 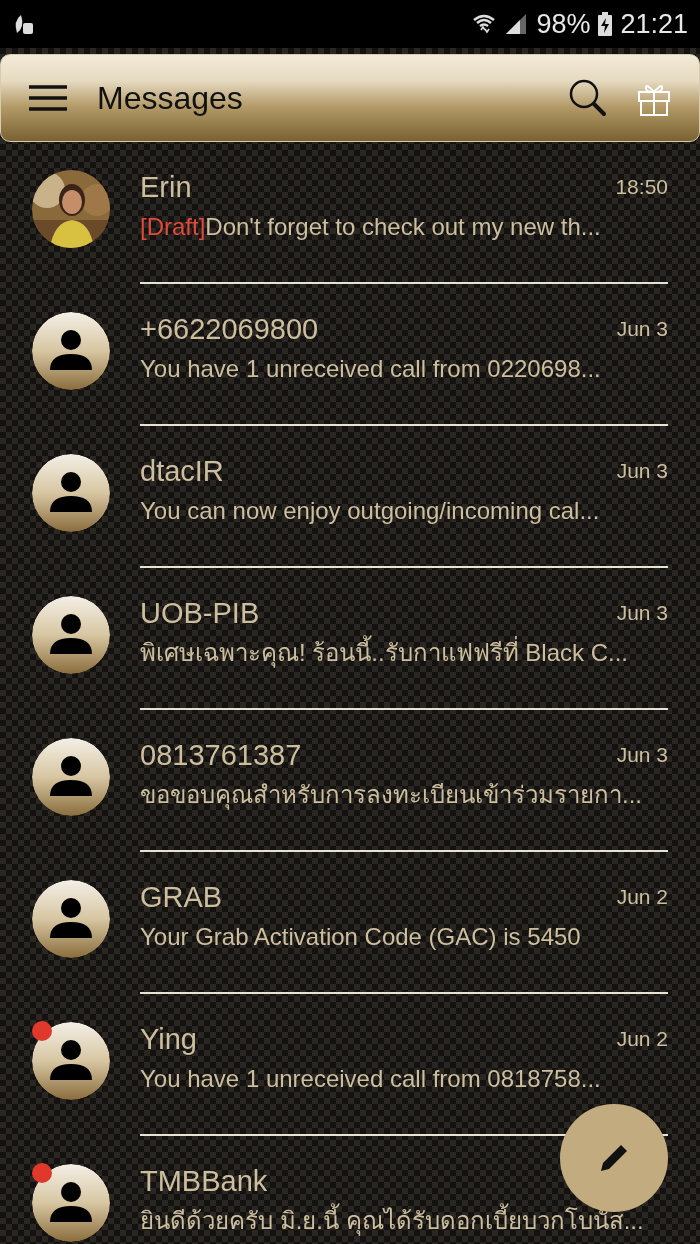 I want to click on contact-name: +6622069800, so click(x=230, y=329).